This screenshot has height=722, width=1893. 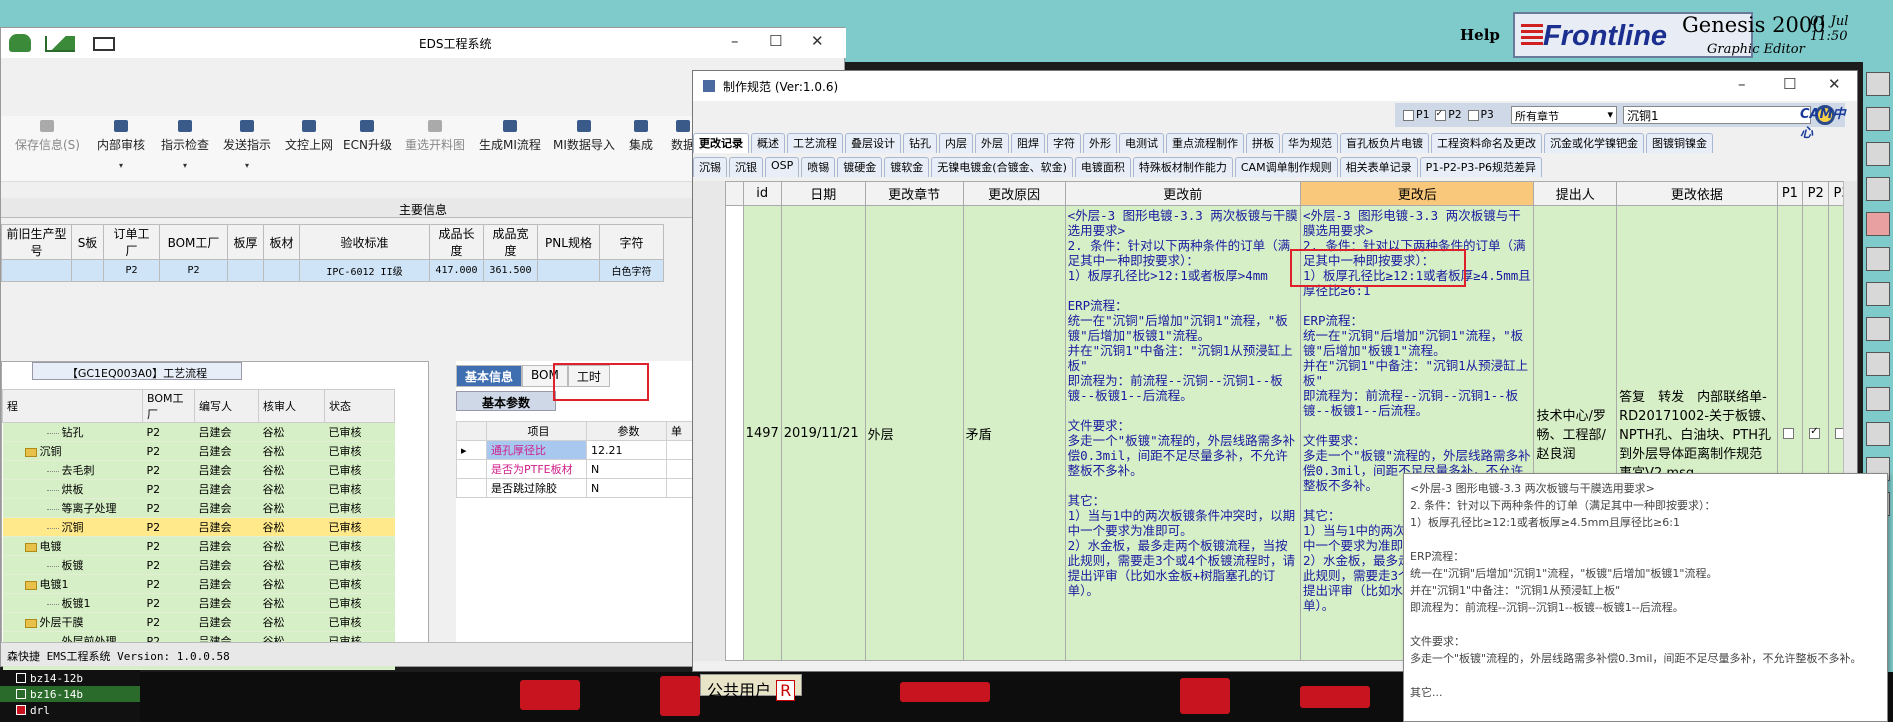 What do you see at coordinates (710, 167) in the screenshot?
I see `chapter-tab: 沉锡` at bounding box center [710, 167].